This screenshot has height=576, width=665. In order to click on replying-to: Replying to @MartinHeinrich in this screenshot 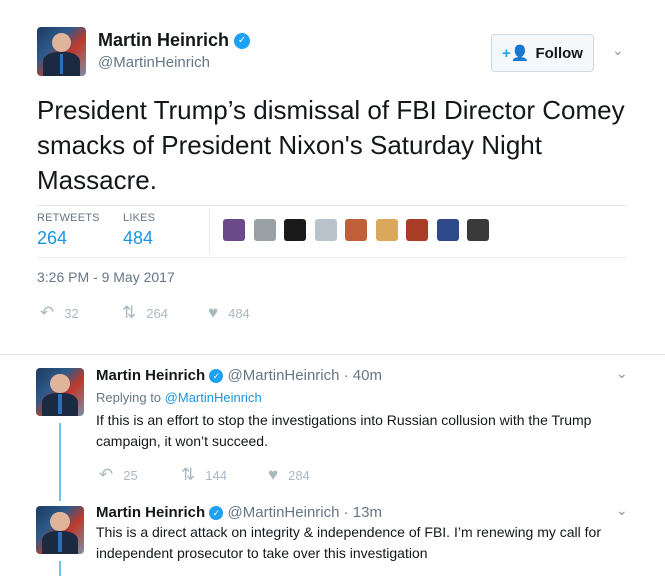, I will do `click(179, 397)`.